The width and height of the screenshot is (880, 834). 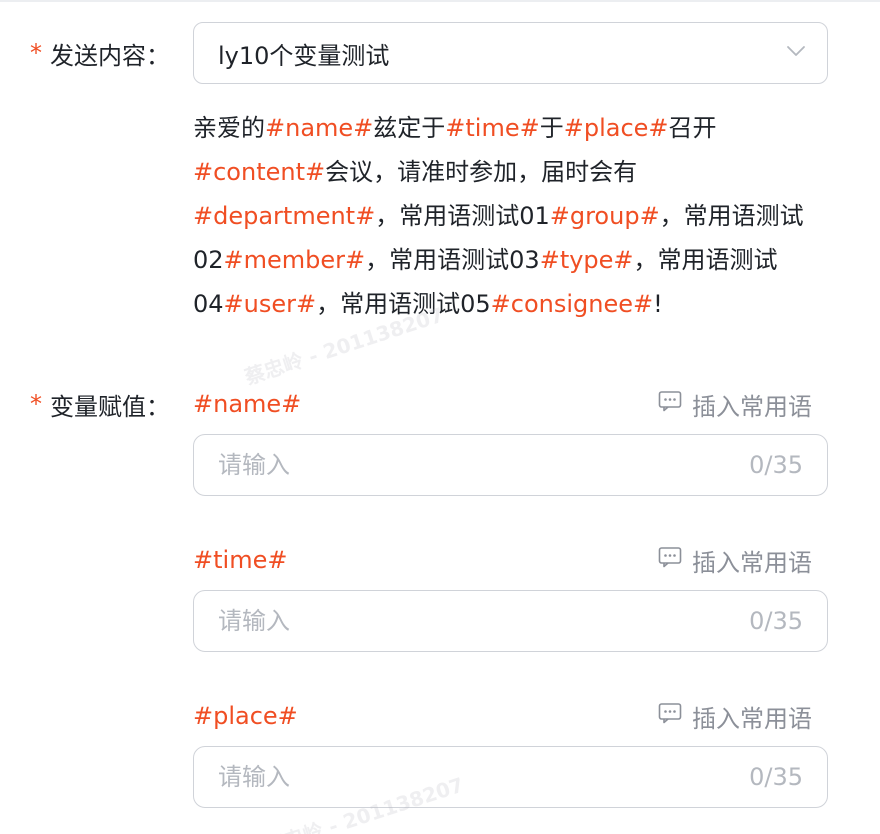 I want to click on template-variable: #group#, so click(x=604, y=216).